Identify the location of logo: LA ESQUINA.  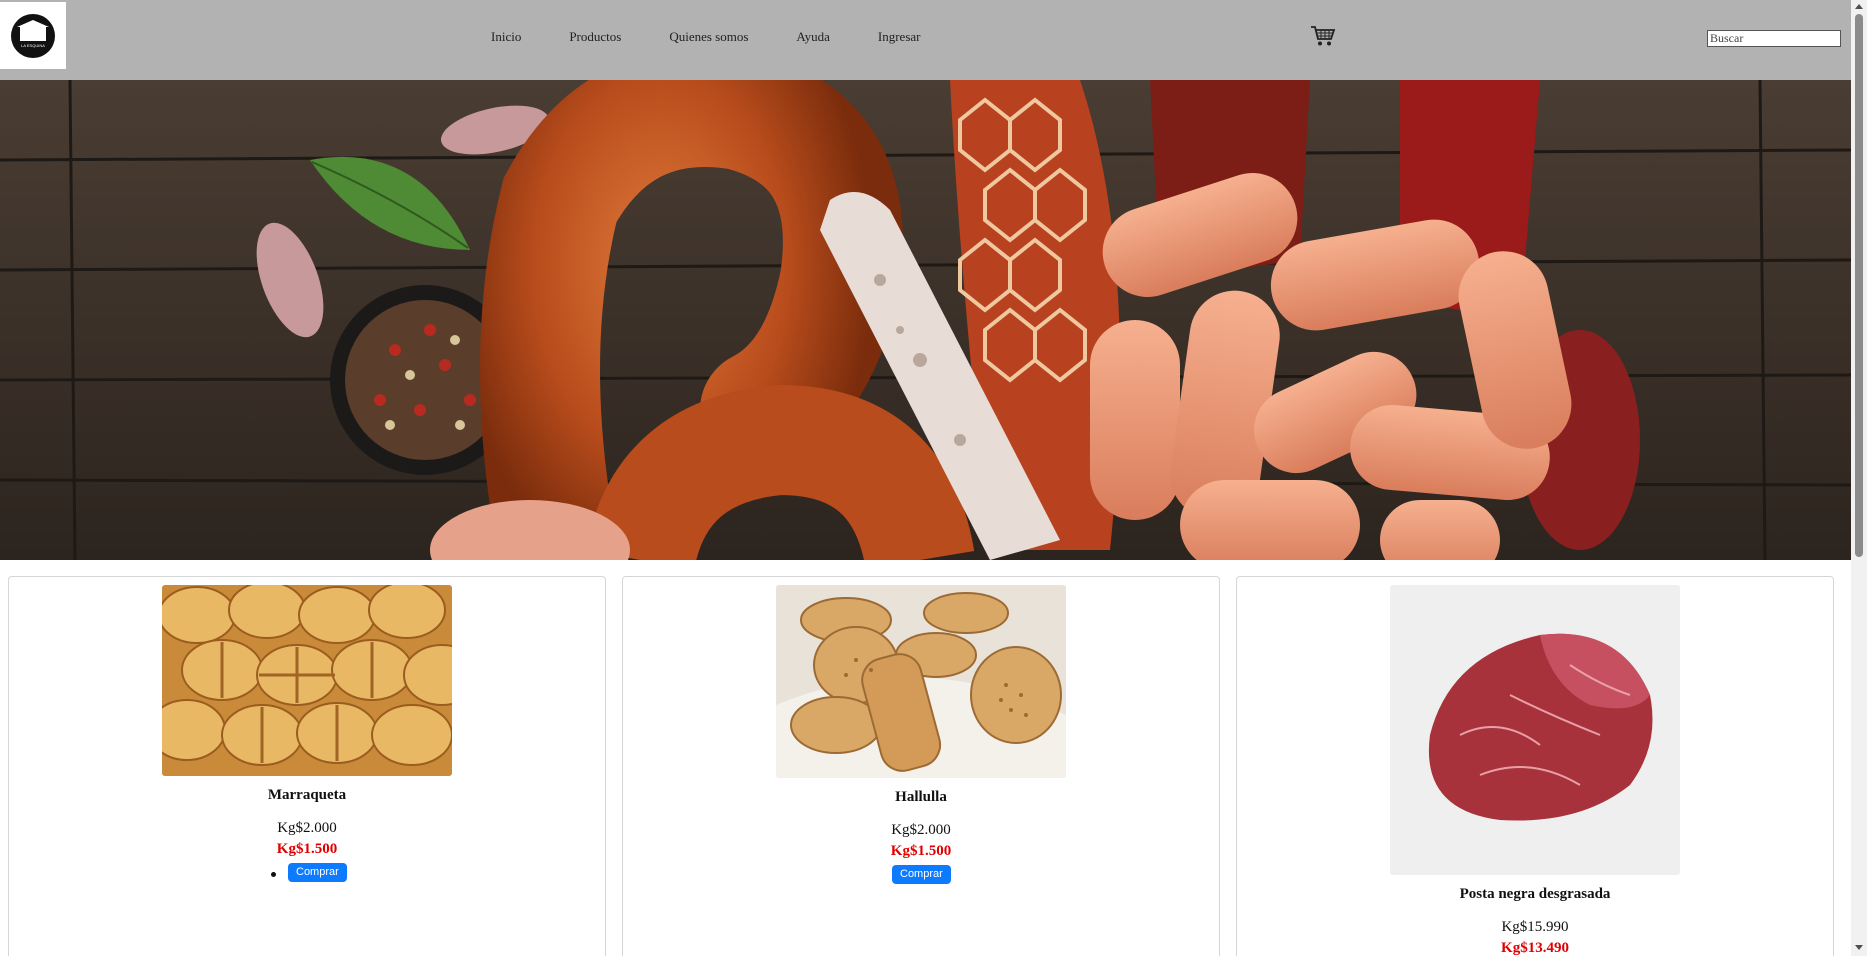
(33, 35).